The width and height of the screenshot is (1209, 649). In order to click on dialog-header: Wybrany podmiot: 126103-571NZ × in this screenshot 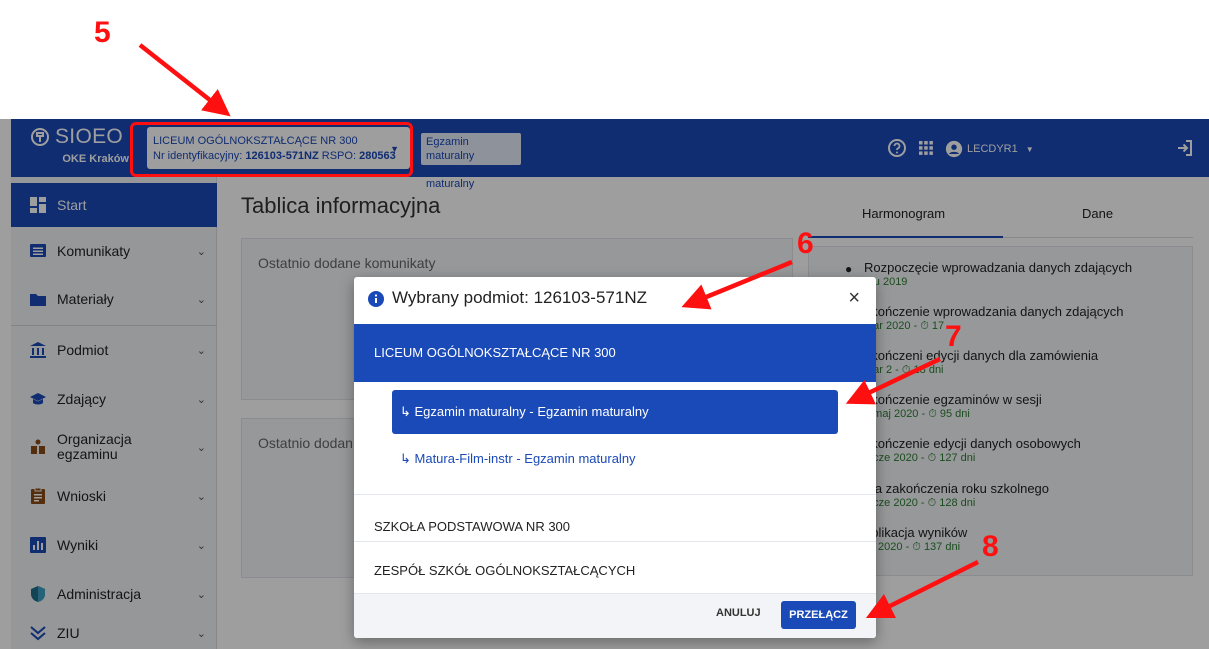, I will do `click(615, 300)`.